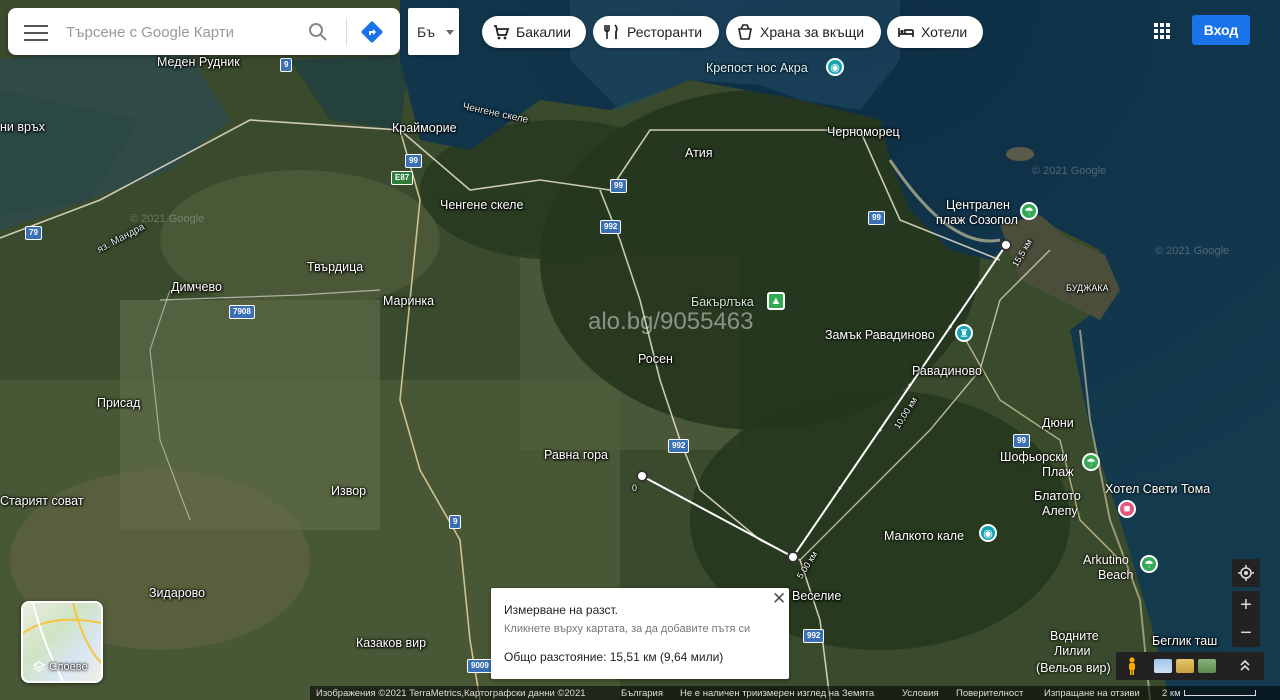 The height and width of the screenshot is (700, 1280). Describe the element at coordinates (1092, 693) in the screenshot. I see `feedback-link: Изпращане на отзиви` at that location.